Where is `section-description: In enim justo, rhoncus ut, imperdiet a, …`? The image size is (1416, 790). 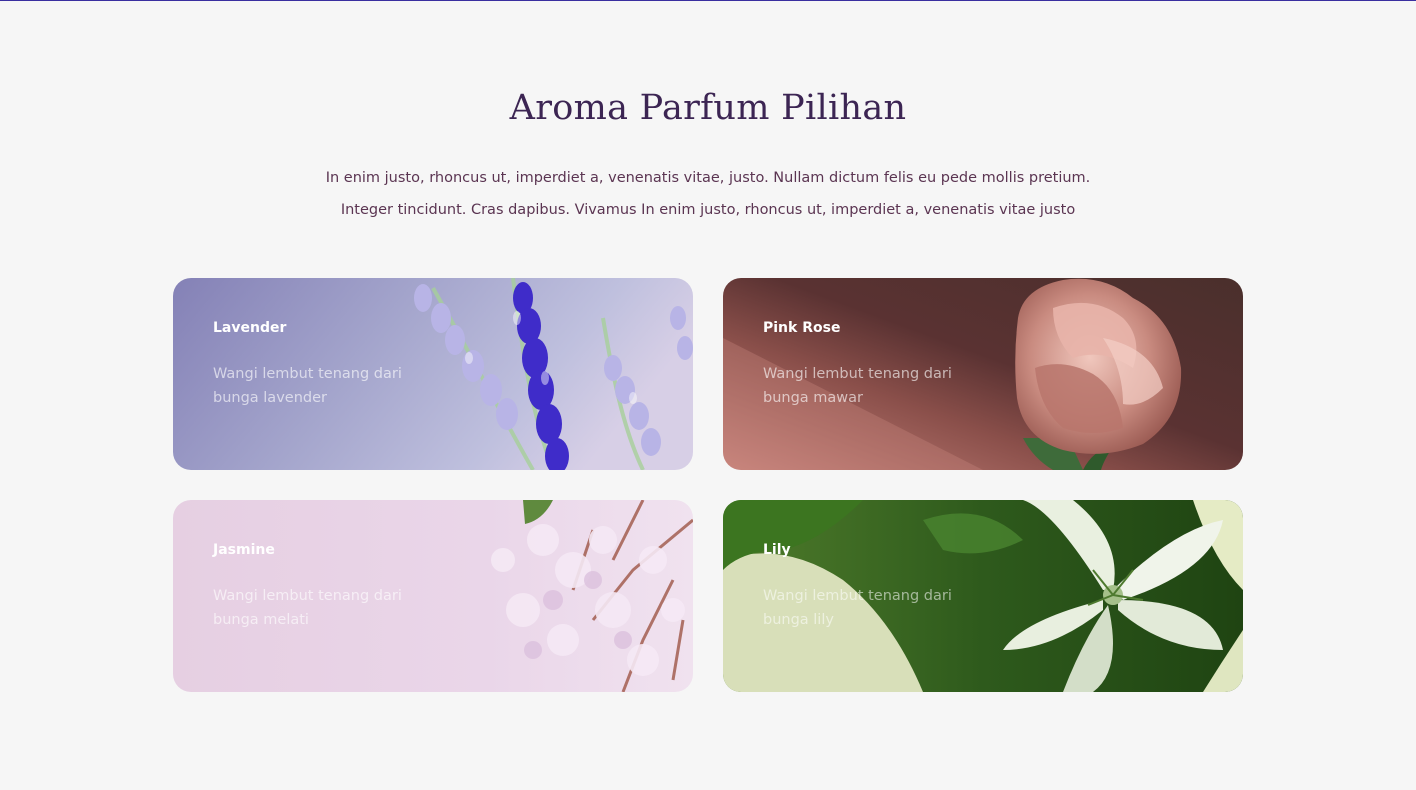 section-description: In enim justo, rhoncus ut, imperdiet a, … is located at coordinates (708, 194).